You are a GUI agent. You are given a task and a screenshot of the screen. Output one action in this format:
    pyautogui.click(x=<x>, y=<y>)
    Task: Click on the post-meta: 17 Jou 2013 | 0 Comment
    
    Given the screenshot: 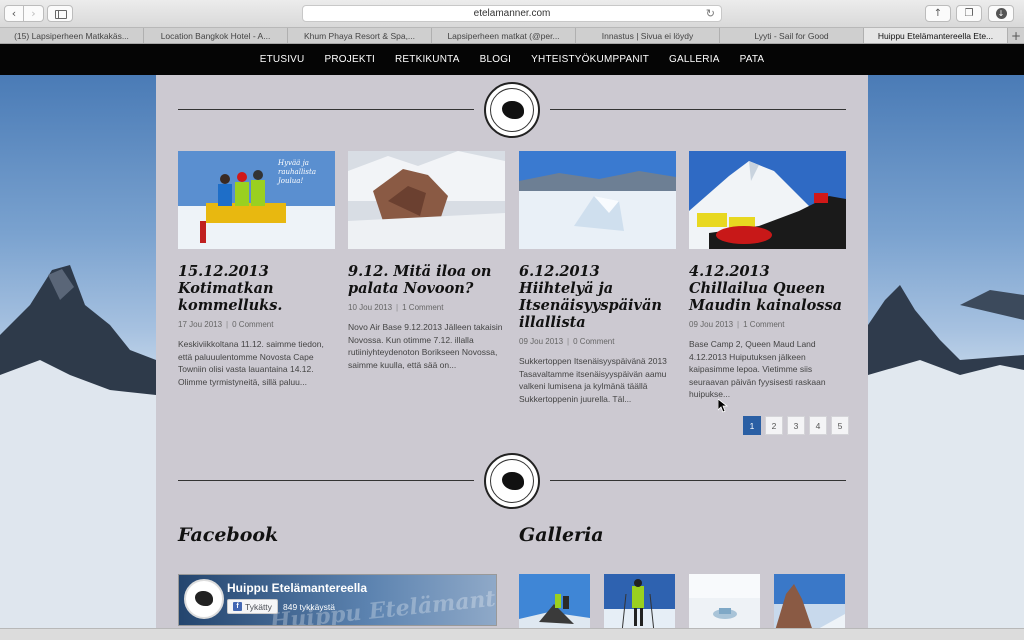 What is the action you would take?
    pyautogui.click(x=226, y=324)
    